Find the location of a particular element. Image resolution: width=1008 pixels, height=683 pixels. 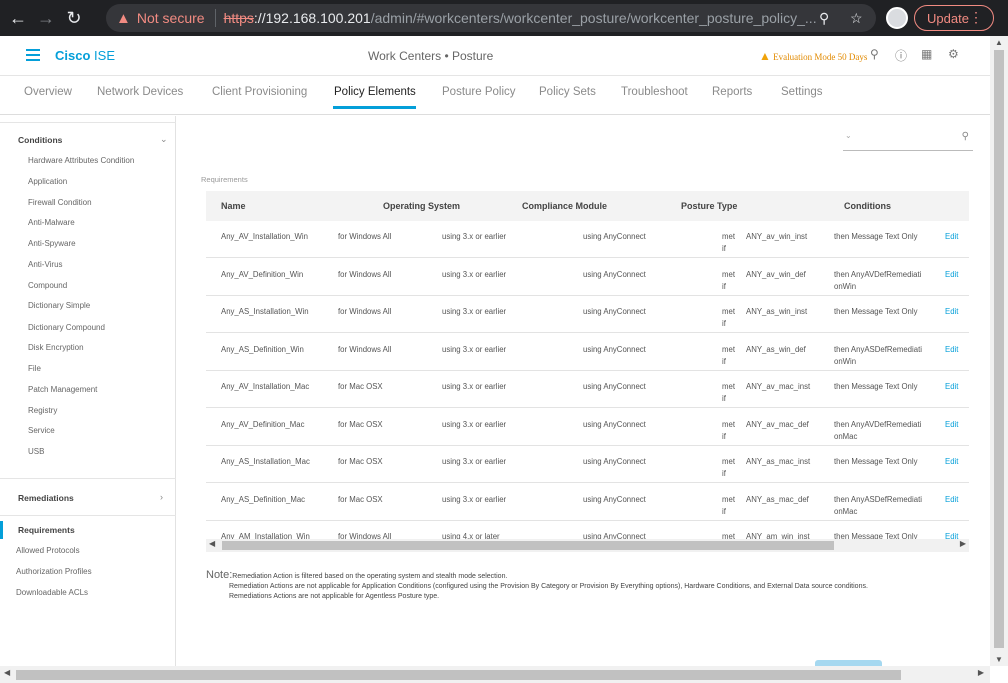

column-header-name: Name is located at coordinates (233, 206).